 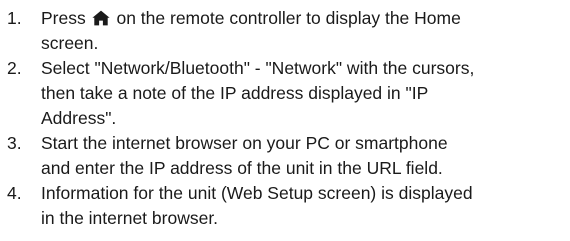 What do you see at coordinates (14, 143) in the screenshot?
I see `step-number: 3.` at bounding box center [14, 143].